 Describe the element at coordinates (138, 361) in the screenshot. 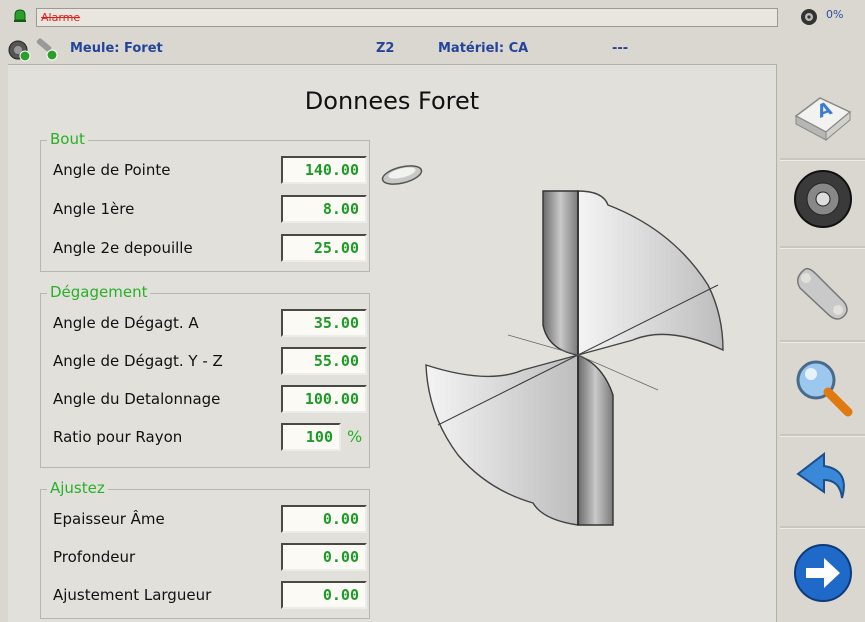

I see `row-label: Angle de Dégagt. Y - Z` at that location.